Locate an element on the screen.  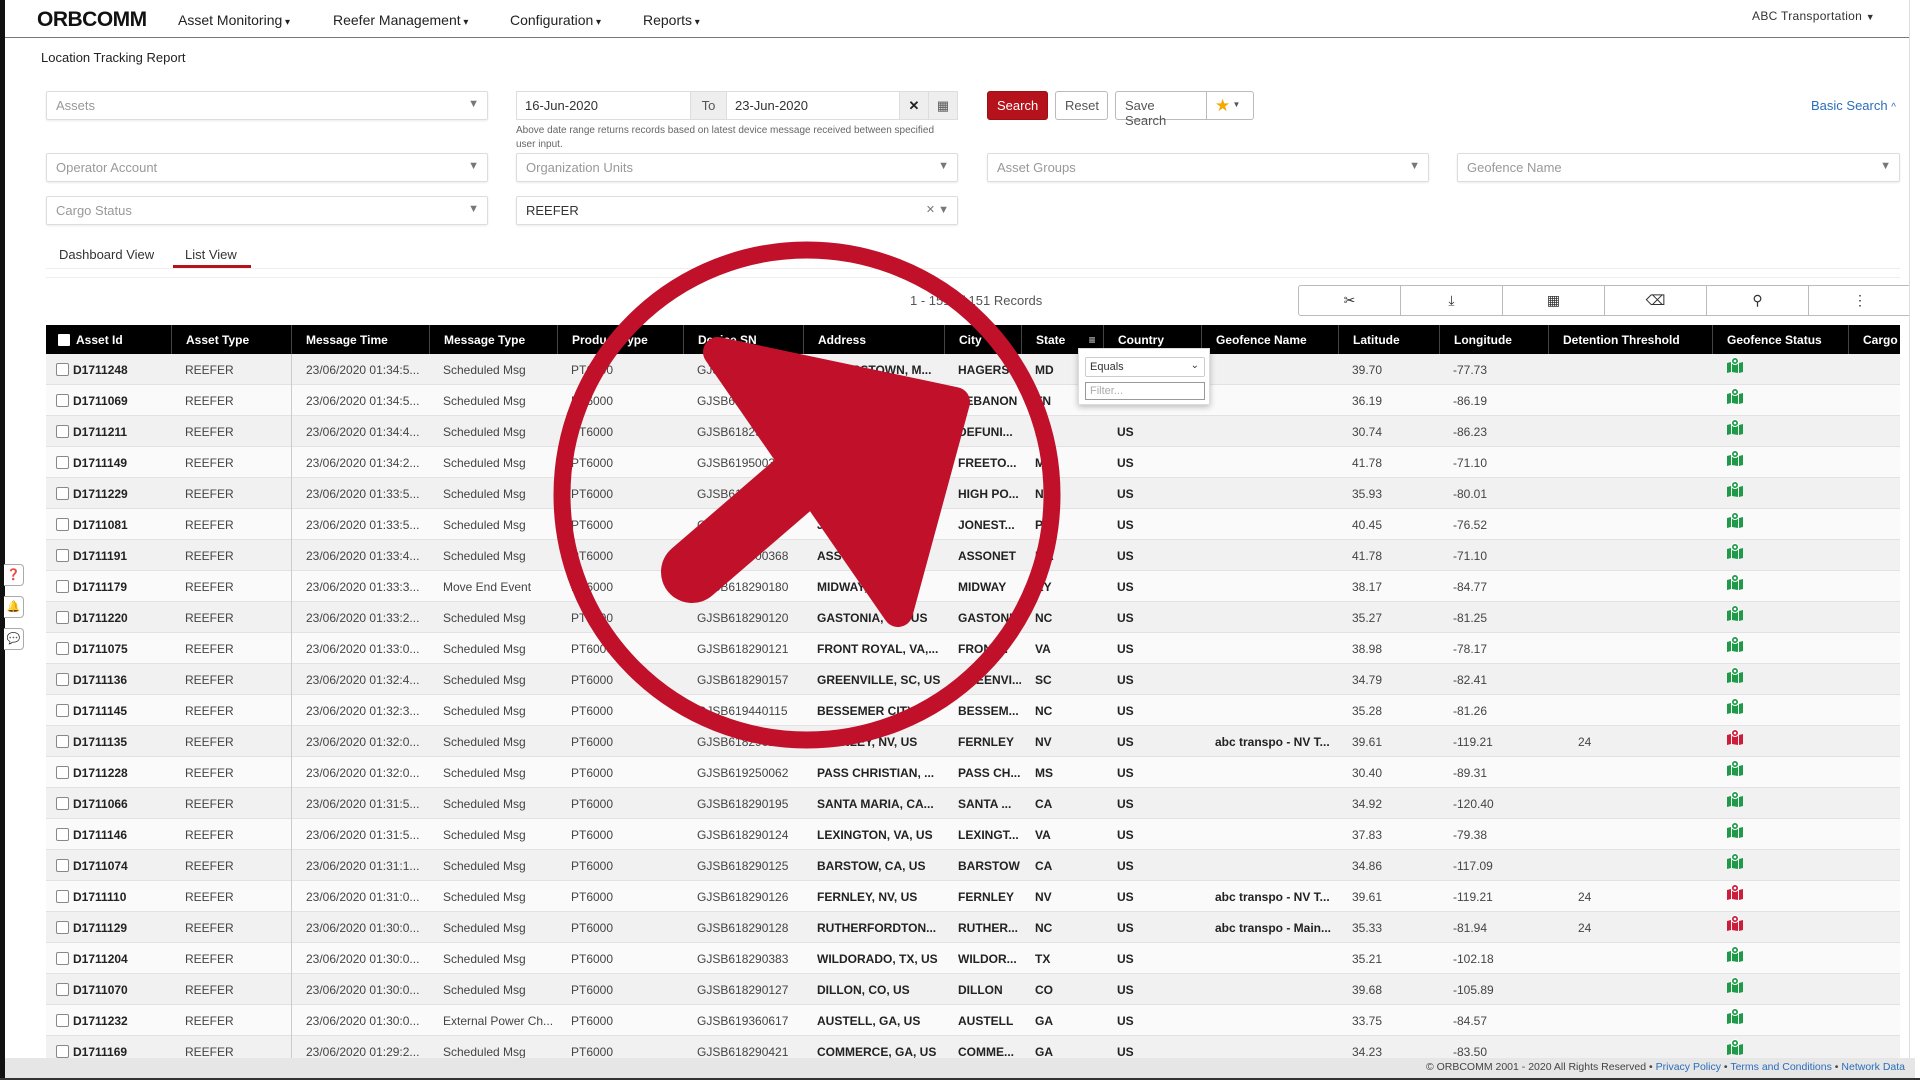
column-header-message-type: Message Type is located at coordinates (493, 339).